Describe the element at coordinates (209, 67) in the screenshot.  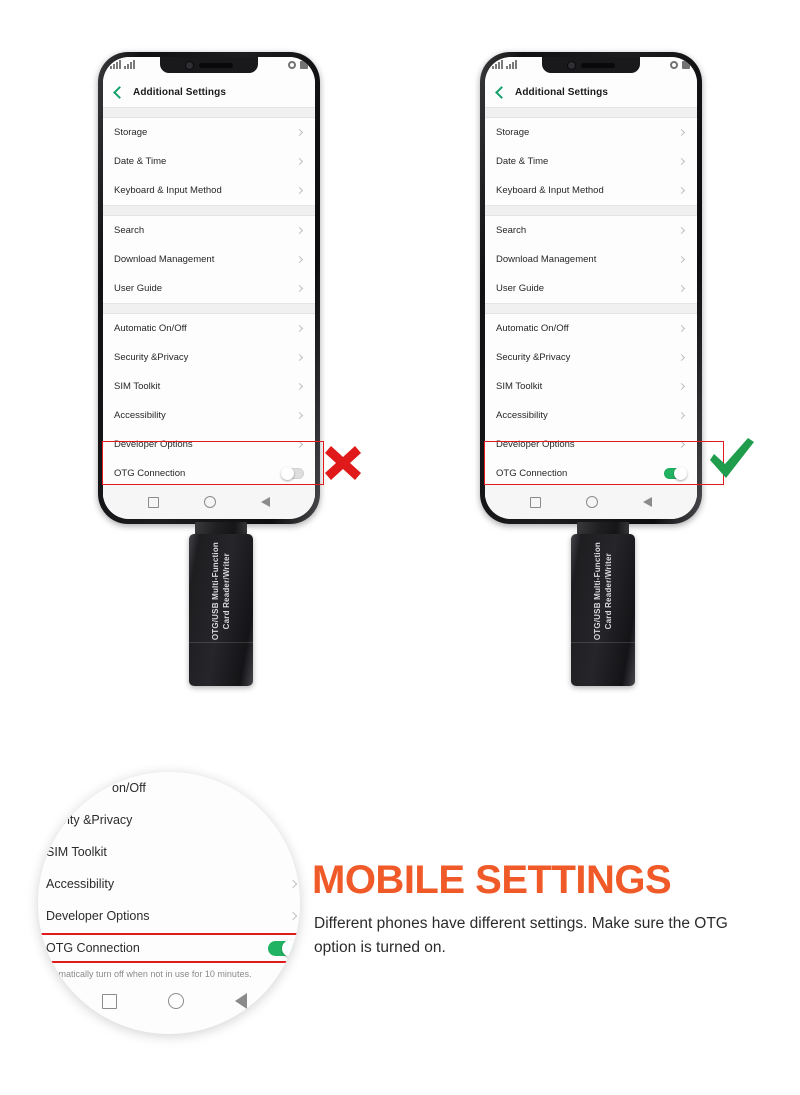
I see `status-bar` at that location.